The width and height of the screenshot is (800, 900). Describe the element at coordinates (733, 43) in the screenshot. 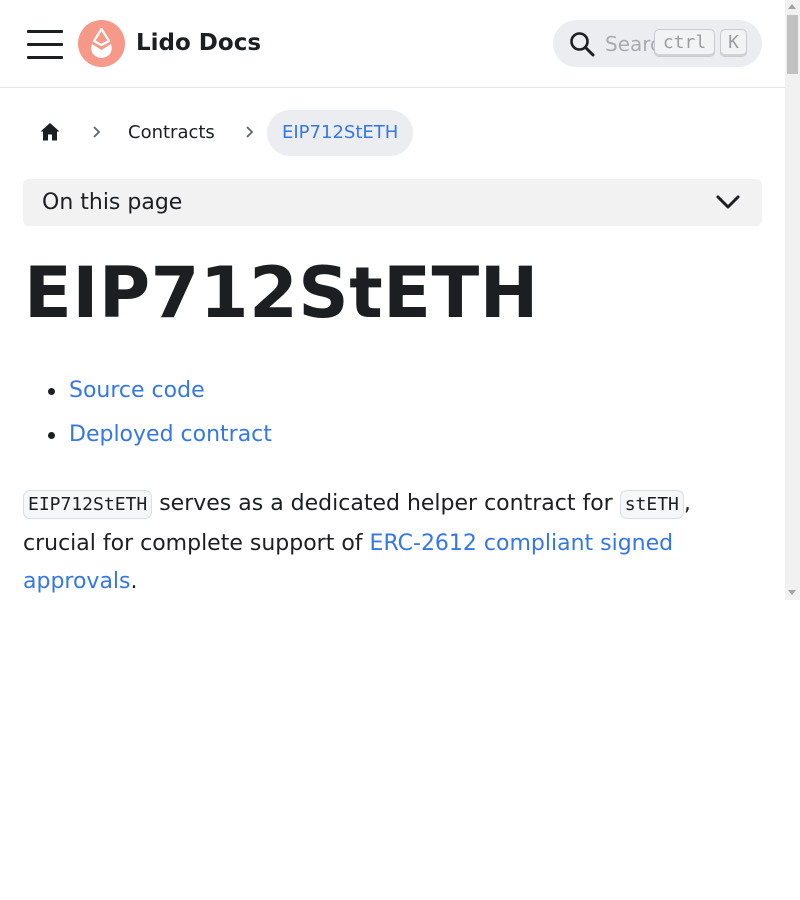

I see `kbd-k: K` at that location.